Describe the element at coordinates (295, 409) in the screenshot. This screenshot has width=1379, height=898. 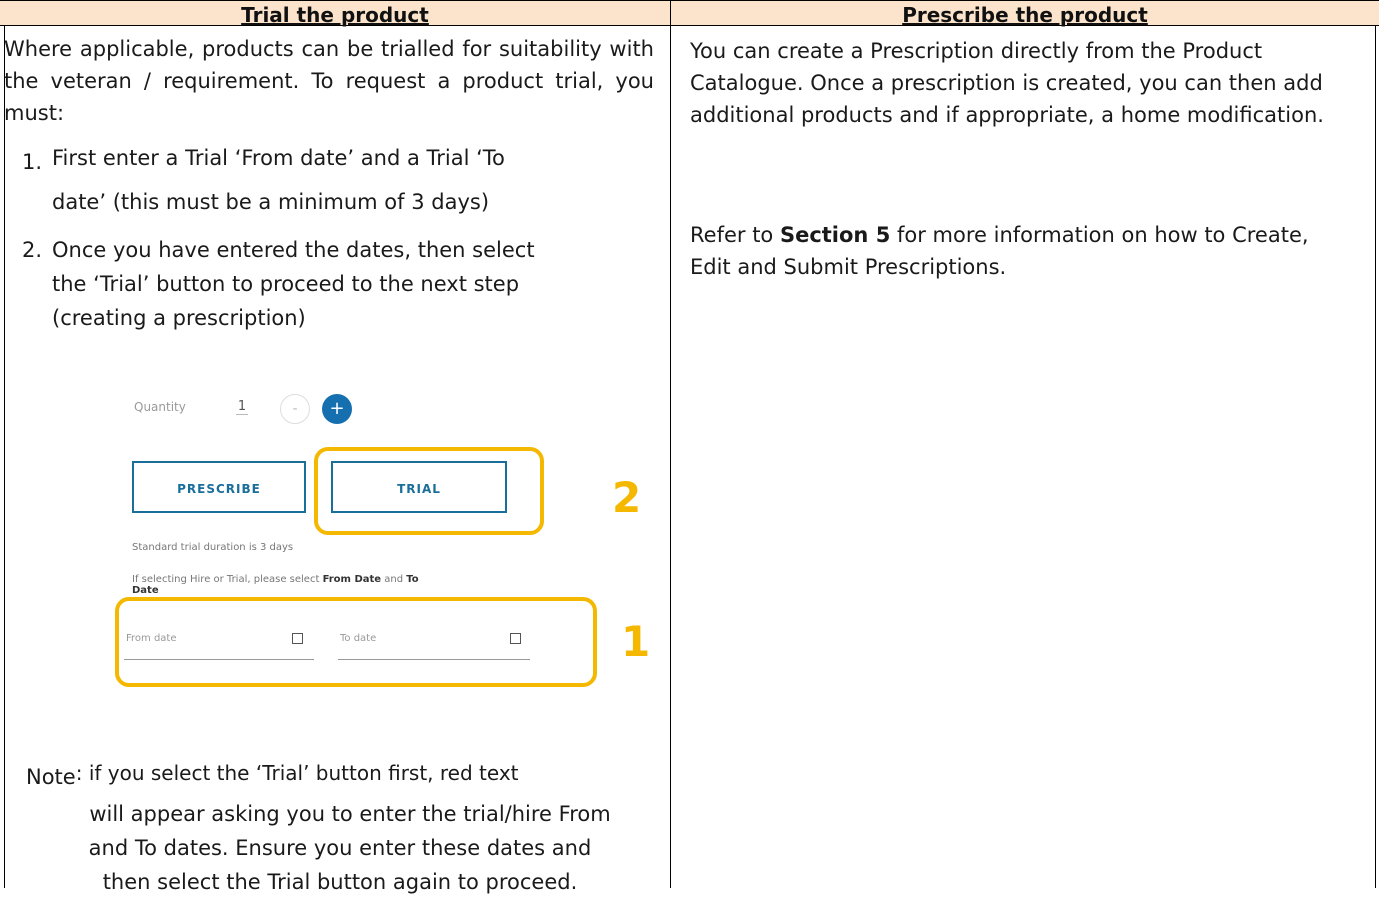
I see `decrease-quantity-button: -` at that location.